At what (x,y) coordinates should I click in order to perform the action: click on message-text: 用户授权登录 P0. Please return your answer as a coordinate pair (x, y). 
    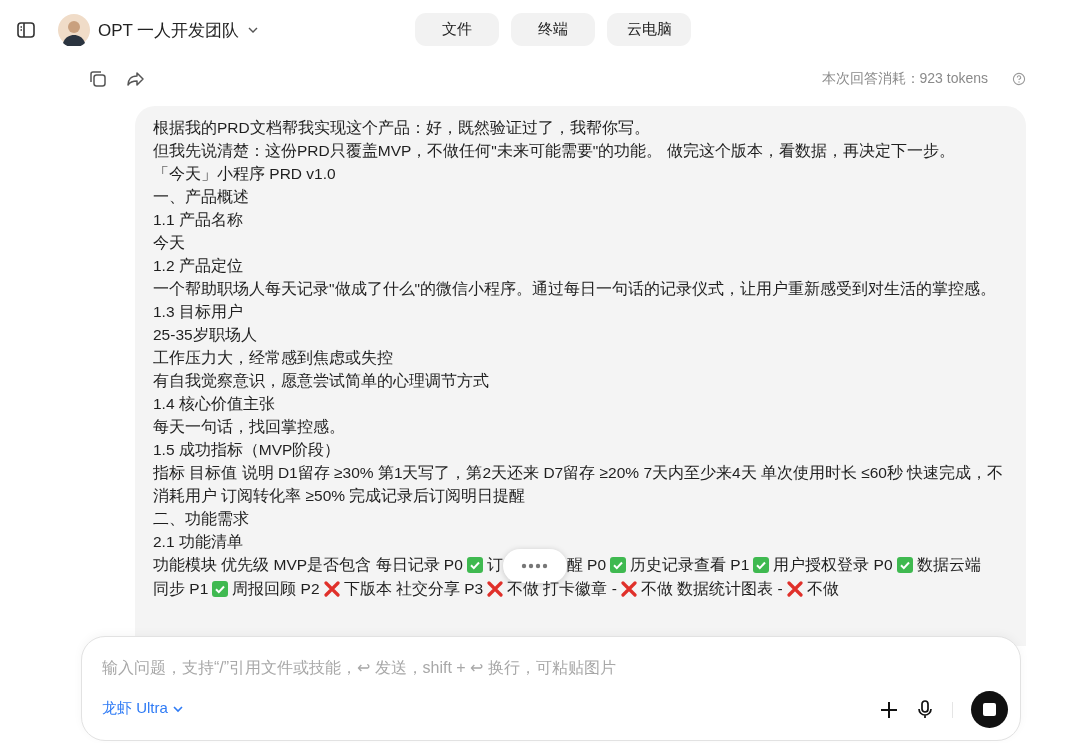
    Looking at the image, I should click on (833, 564).